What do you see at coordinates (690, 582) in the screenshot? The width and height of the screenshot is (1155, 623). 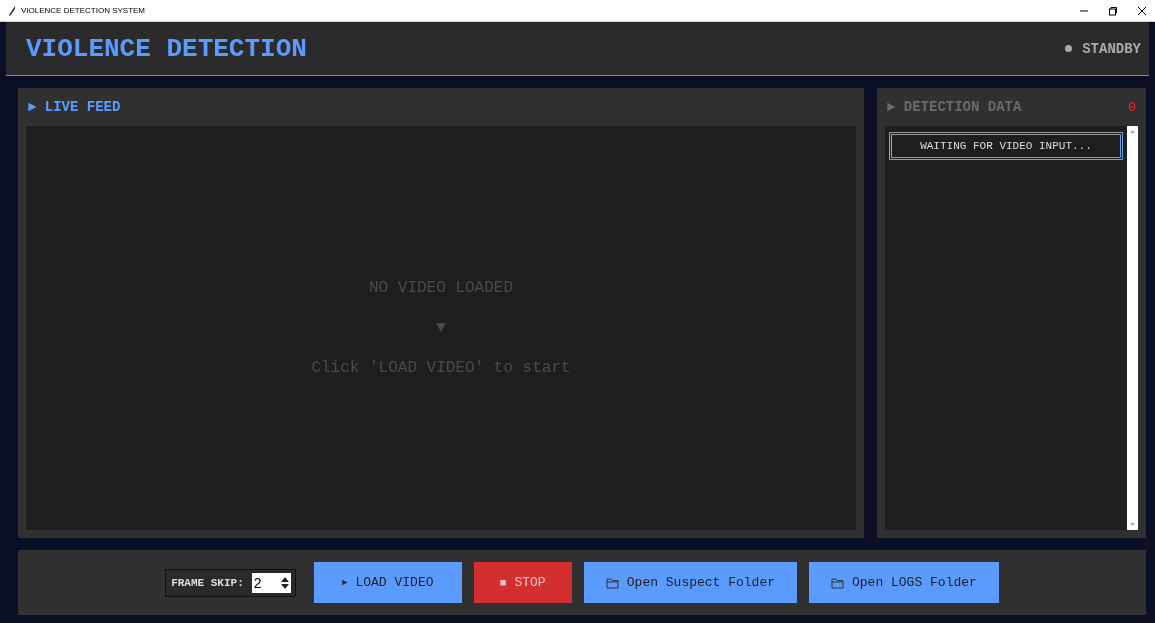 I see `open-folder-button: Open Suspect Folder` at bounding box center [690, 582].